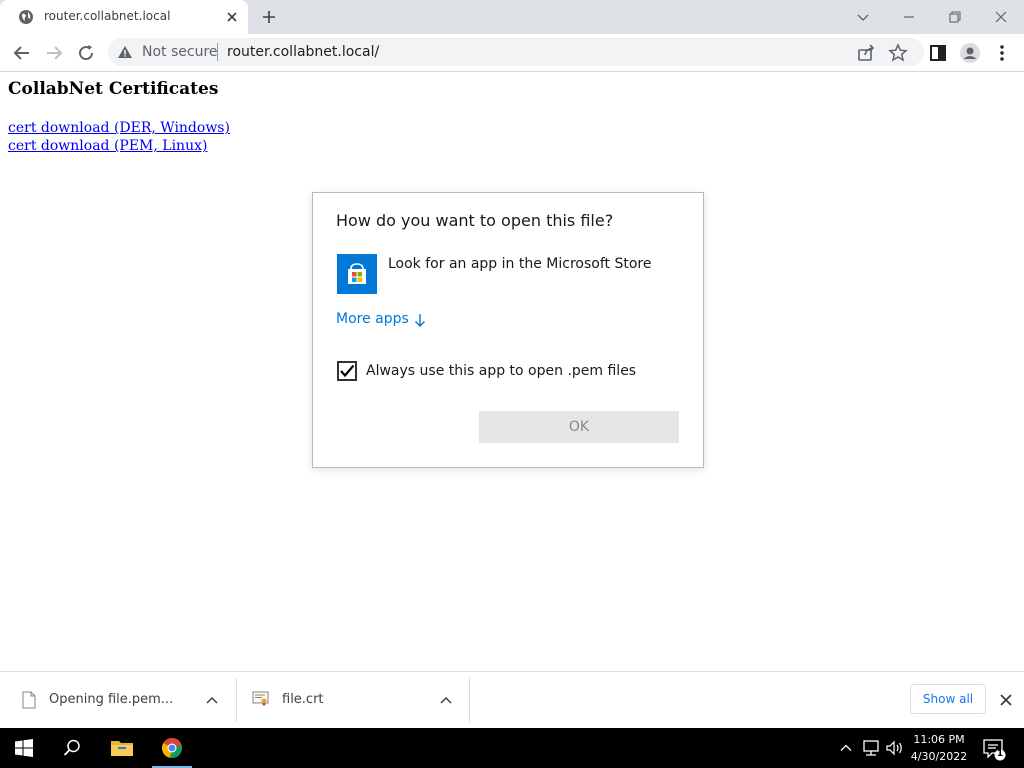 The height and width of the screenshot is (768, 1024). I want to click on download-item: file.crt, so click(354, 700).